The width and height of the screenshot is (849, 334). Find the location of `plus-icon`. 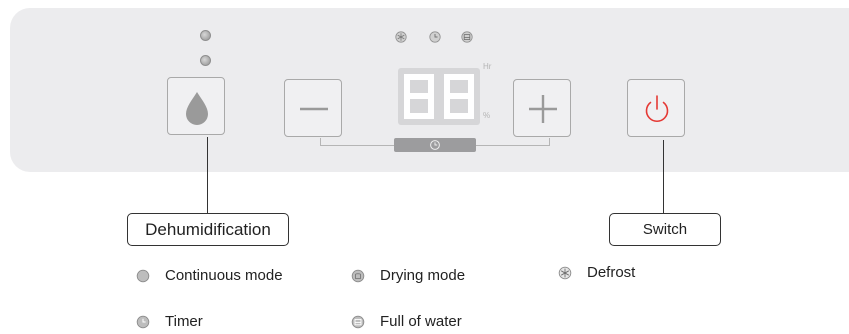

plus-icon is located at coordinates (543, 109).